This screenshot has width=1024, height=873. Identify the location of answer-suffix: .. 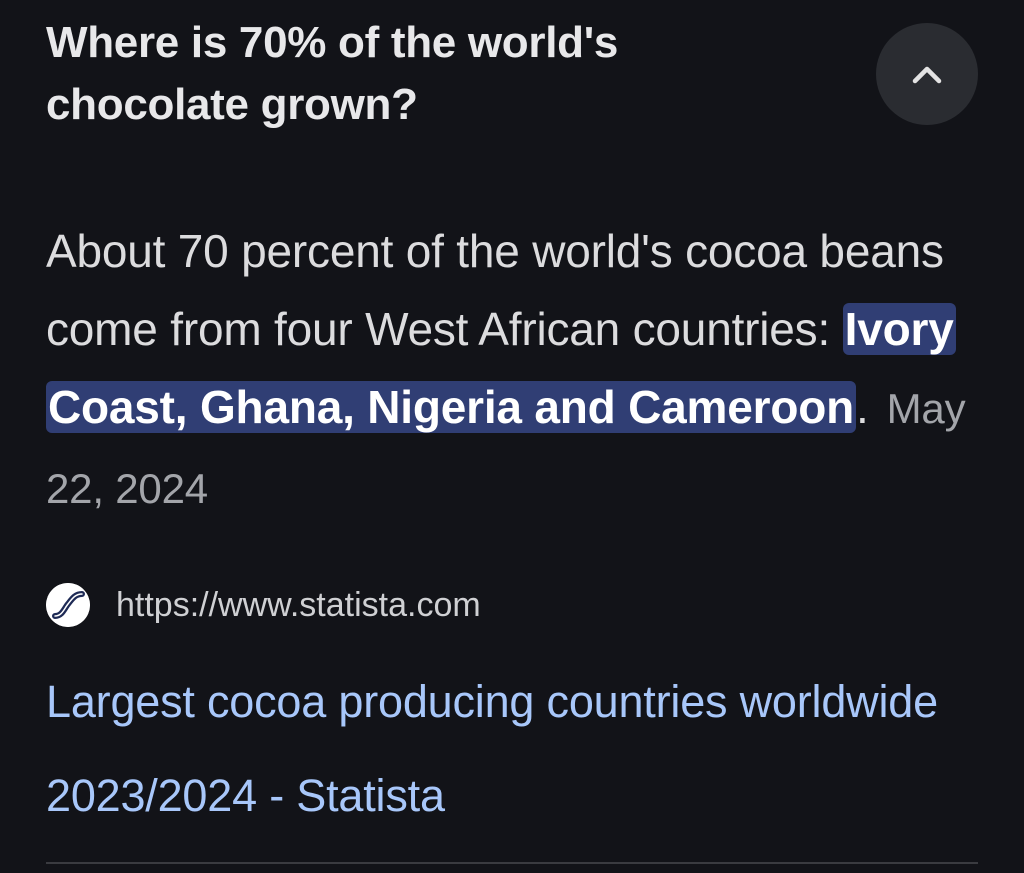
(862, 407).